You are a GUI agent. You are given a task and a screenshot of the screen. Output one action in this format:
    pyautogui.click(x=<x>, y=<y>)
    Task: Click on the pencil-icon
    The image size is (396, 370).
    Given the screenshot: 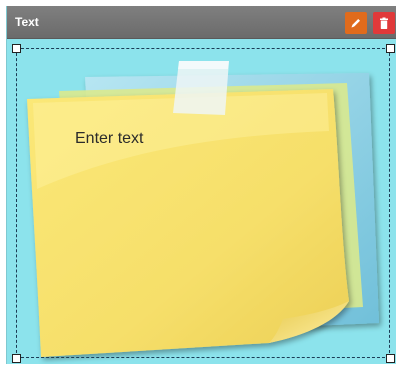 What is the action you would take?
    pyautogui.click(x=355, y=23)
    